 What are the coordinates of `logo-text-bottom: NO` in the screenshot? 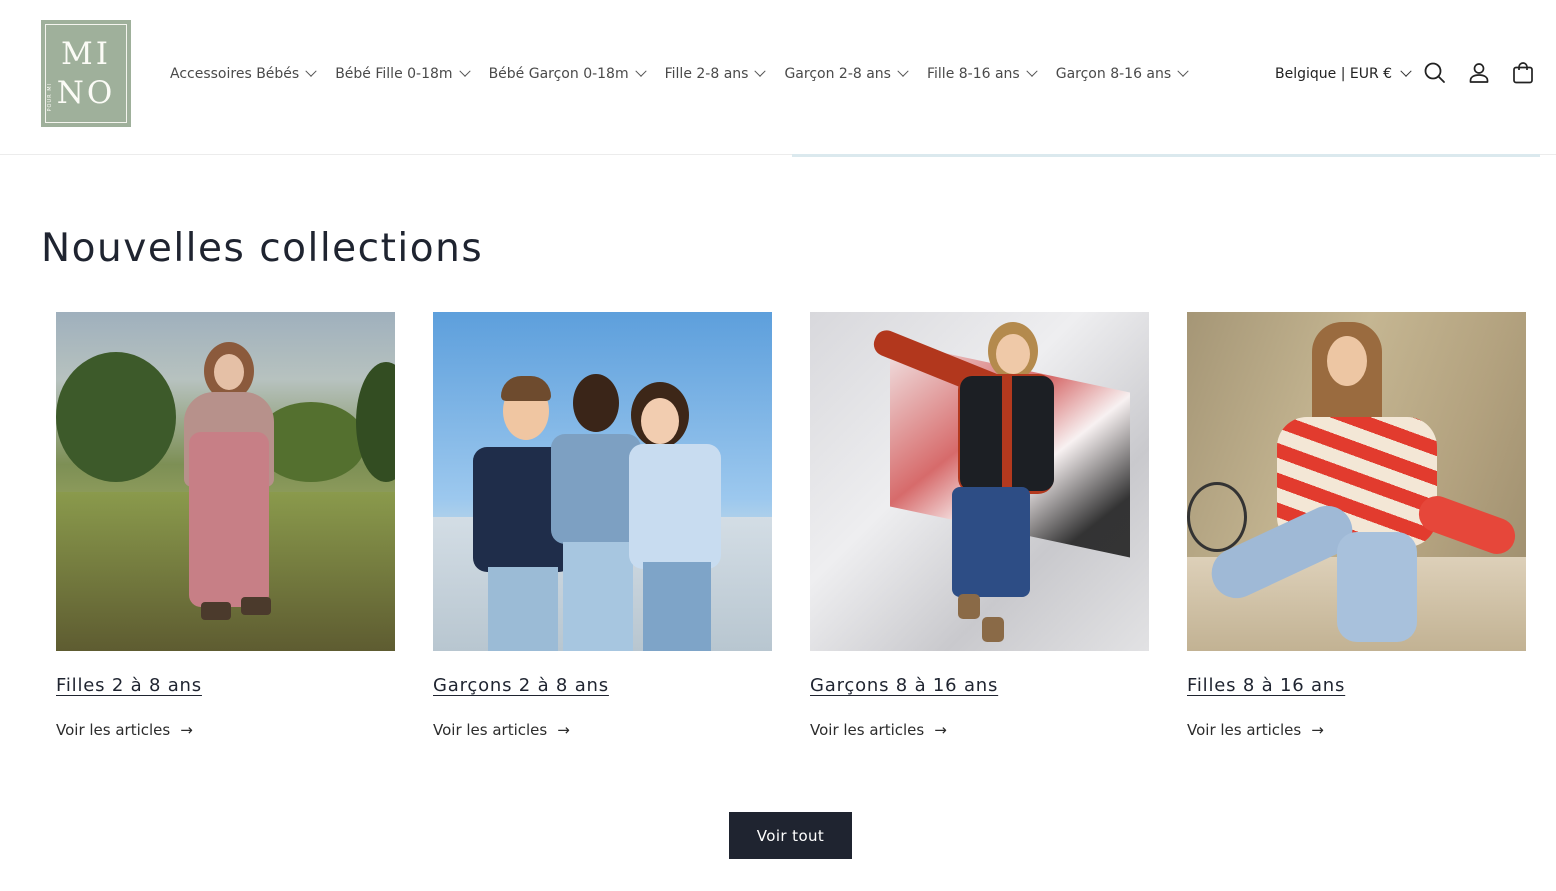 It's located at (86, 93).